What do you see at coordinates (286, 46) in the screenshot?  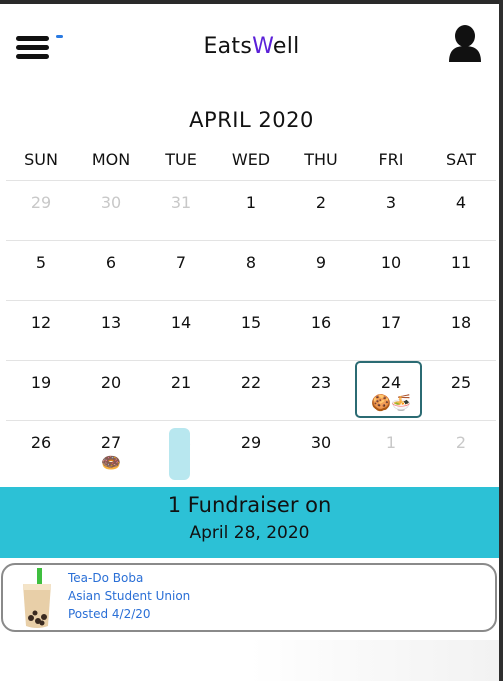 I see `app-title-suffix: ell` at bounding box center [286, 46].